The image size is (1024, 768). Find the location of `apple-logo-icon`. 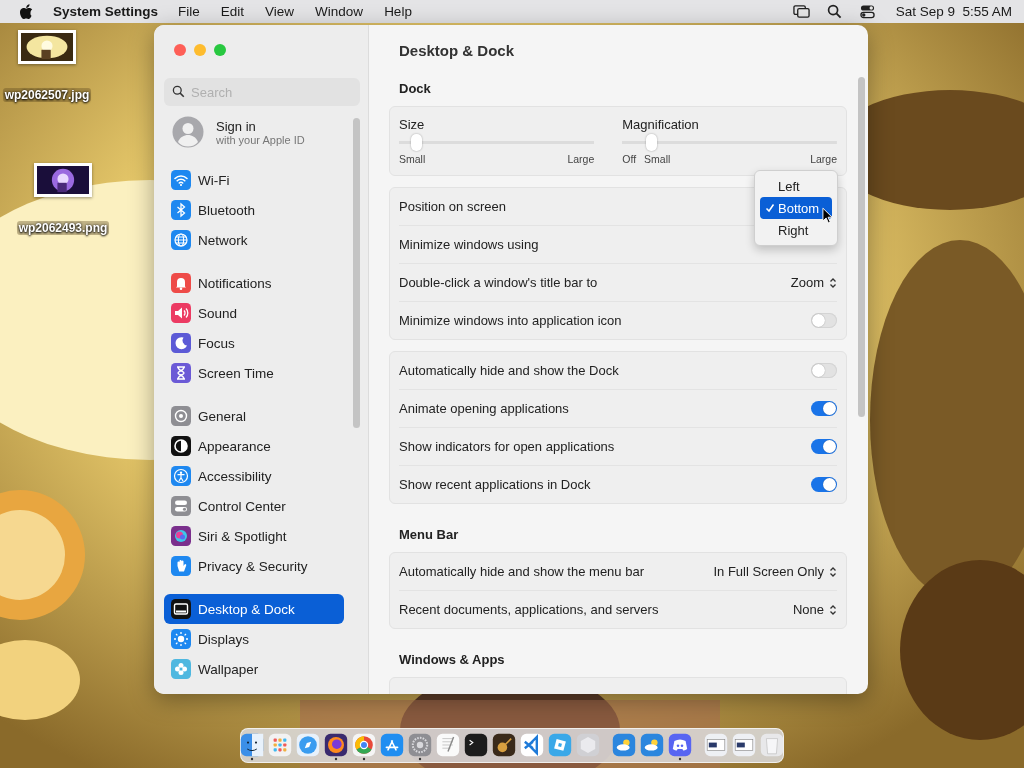

apple-logo-icon is located at coordinates (26, 11).